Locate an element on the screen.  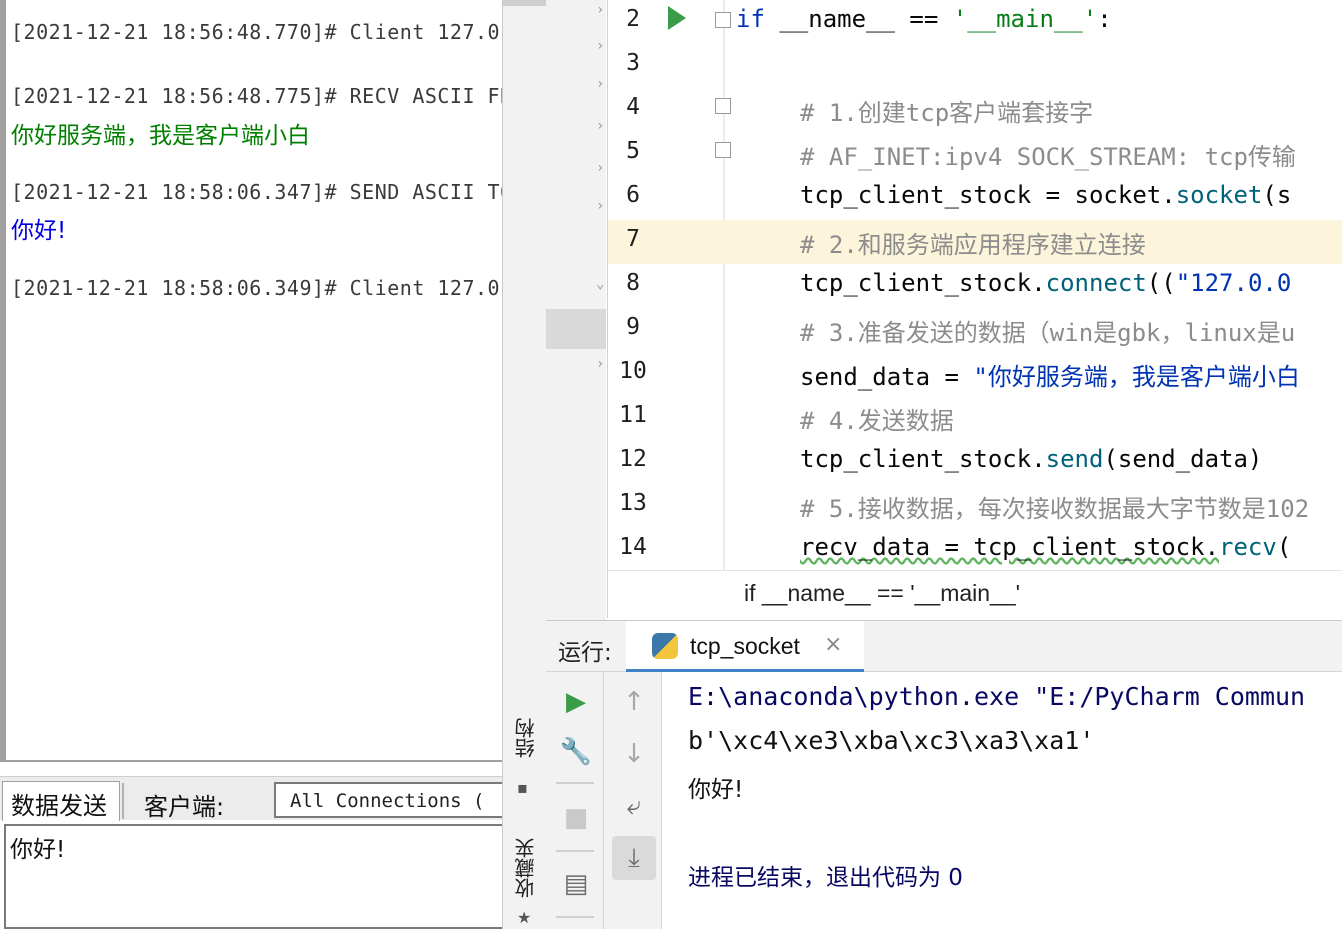
code-fragment: ( is located at coordinates (1284, 547).